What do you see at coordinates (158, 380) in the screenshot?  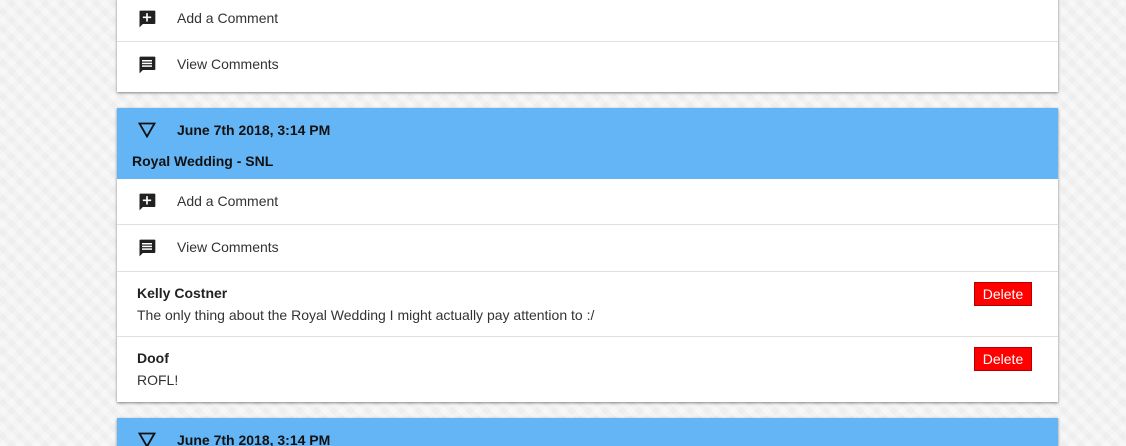 I see `comment-text: ROFL!` at bounding box center [158, 380].